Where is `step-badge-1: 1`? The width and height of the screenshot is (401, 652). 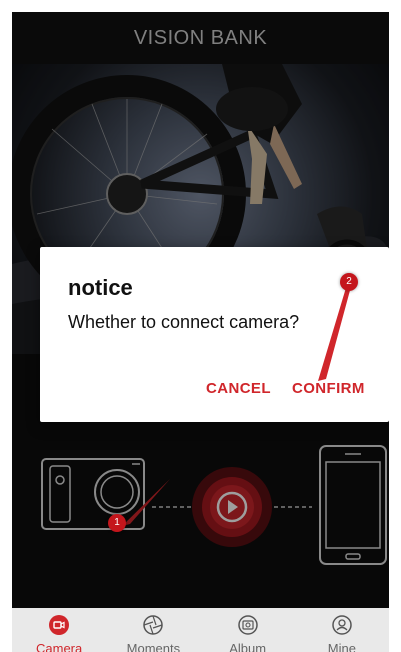
step-badge-1: 1 is located at coordinates (117, 523).